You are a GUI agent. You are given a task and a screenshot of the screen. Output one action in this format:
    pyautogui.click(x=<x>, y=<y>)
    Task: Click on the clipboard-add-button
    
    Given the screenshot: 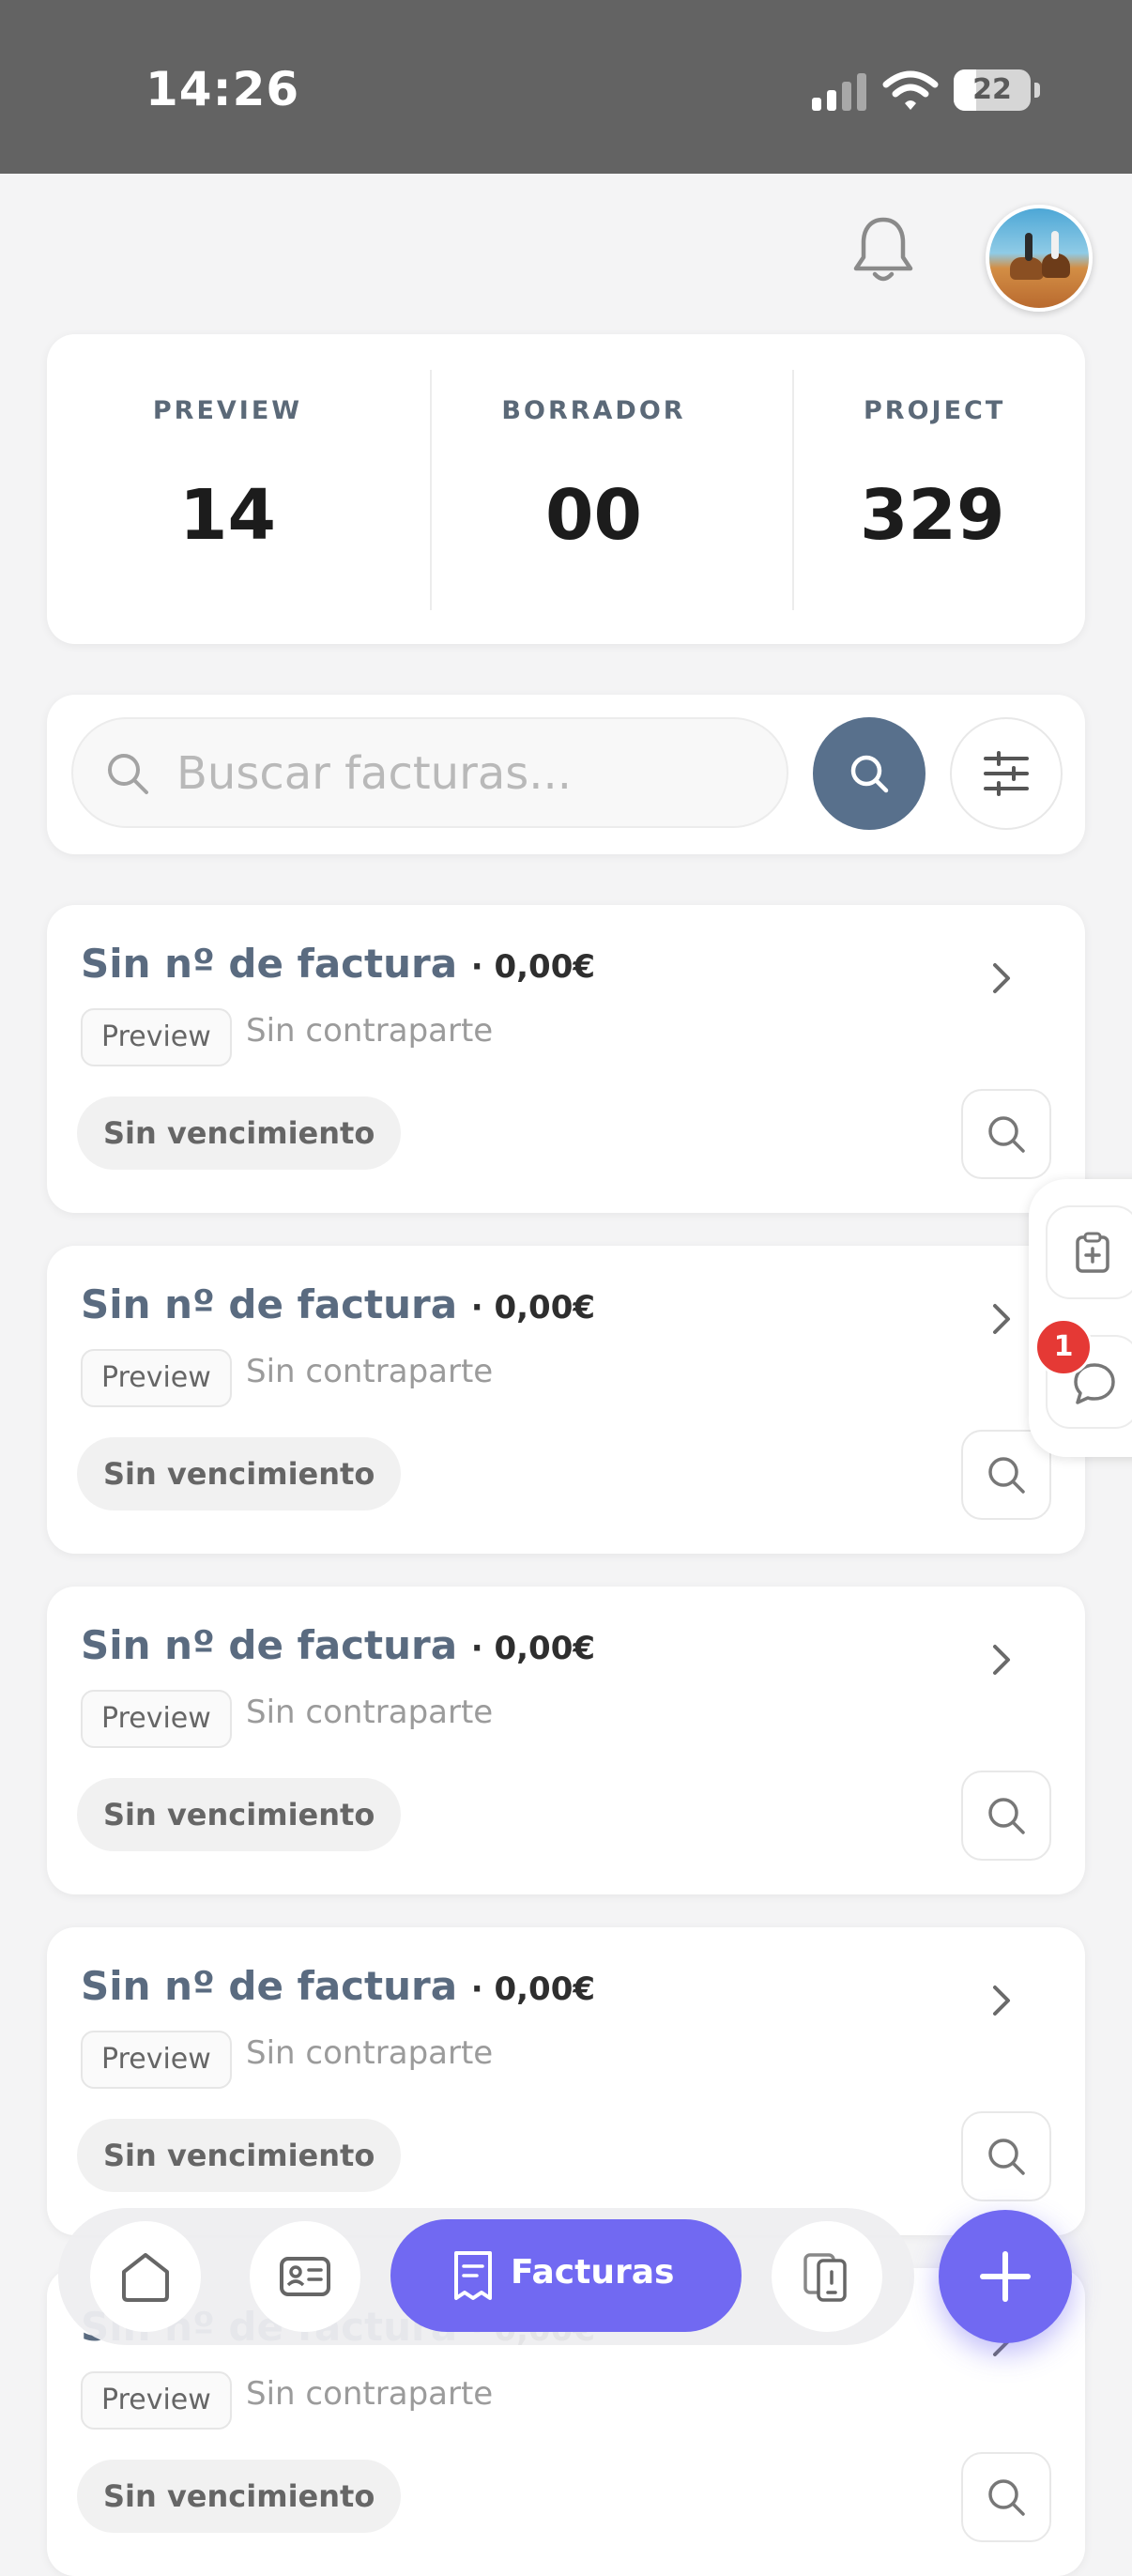 What is the action you would take?
    pyautogui.click(x=1089, y=1252)
    